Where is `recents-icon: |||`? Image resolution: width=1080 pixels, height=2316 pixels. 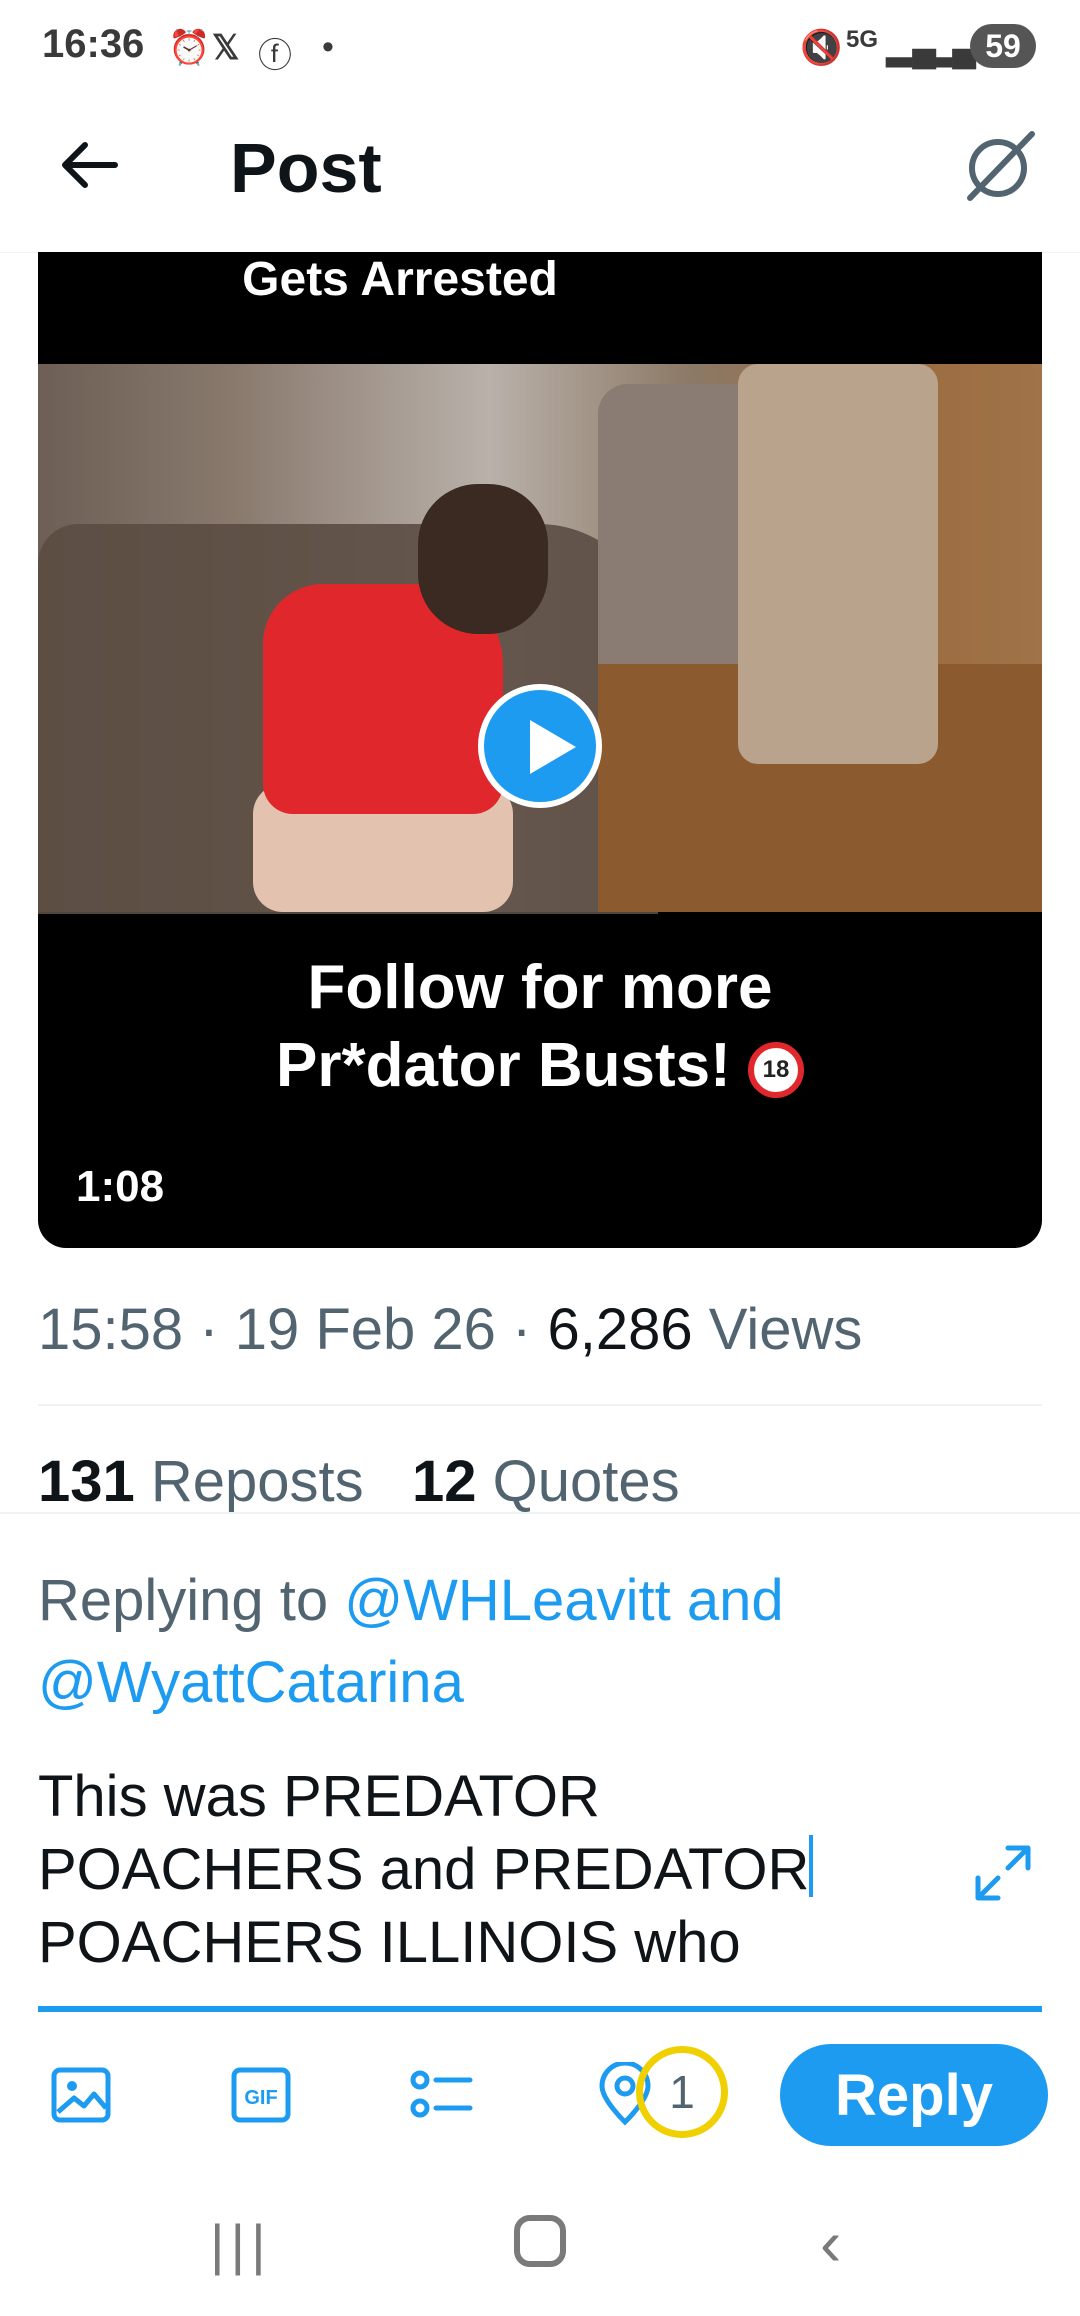 recents-icon: ||| is located at coordinates (241, 2244).